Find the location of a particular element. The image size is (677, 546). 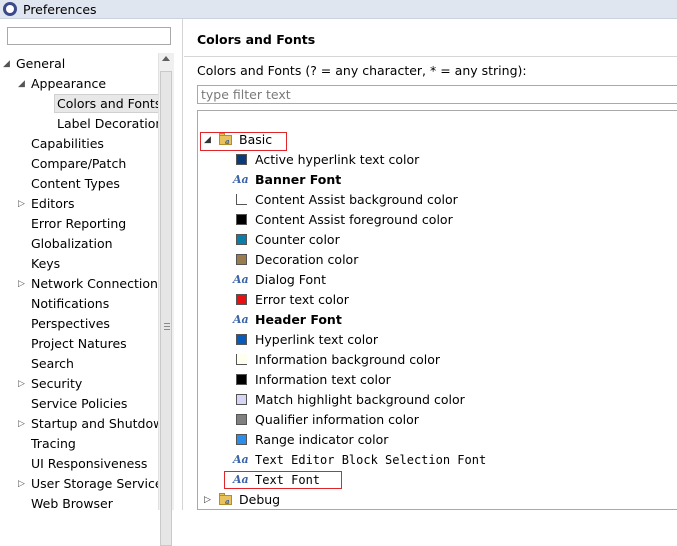

basic-highlight-box is located at coordinates (243, 141).